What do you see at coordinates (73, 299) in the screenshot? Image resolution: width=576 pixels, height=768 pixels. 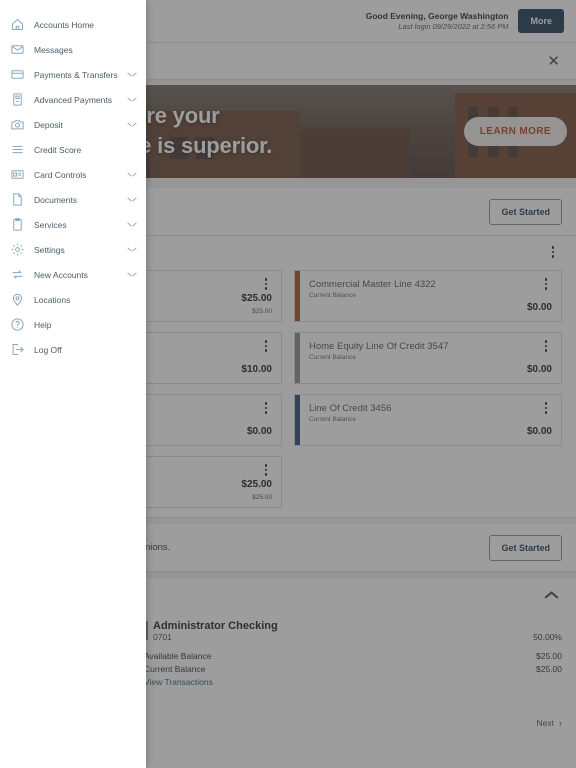 I see `sidebar-item-locations: Locations` at bounding box center [73, 299].